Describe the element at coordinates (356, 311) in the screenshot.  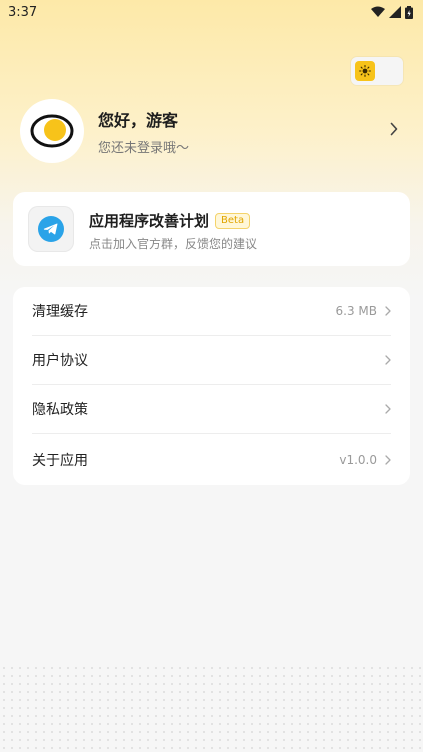
I see `cache-size-value: 6.3 MB` at that location.